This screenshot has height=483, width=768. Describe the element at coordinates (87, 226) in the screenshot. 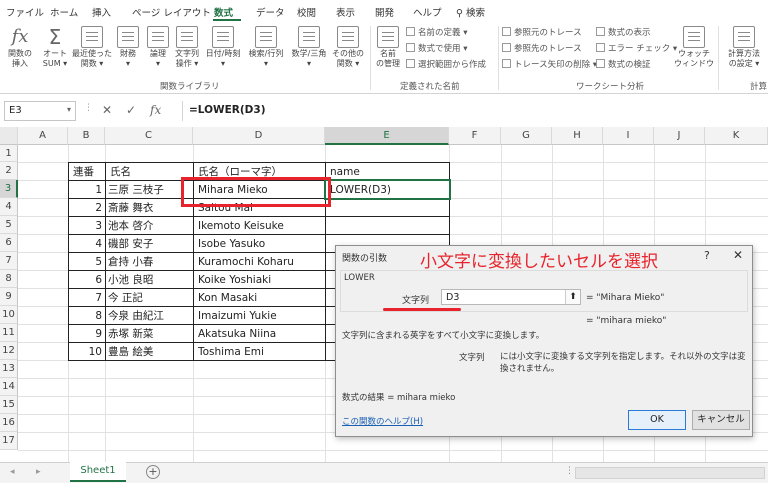

I see `cell-no: 3` at that location.